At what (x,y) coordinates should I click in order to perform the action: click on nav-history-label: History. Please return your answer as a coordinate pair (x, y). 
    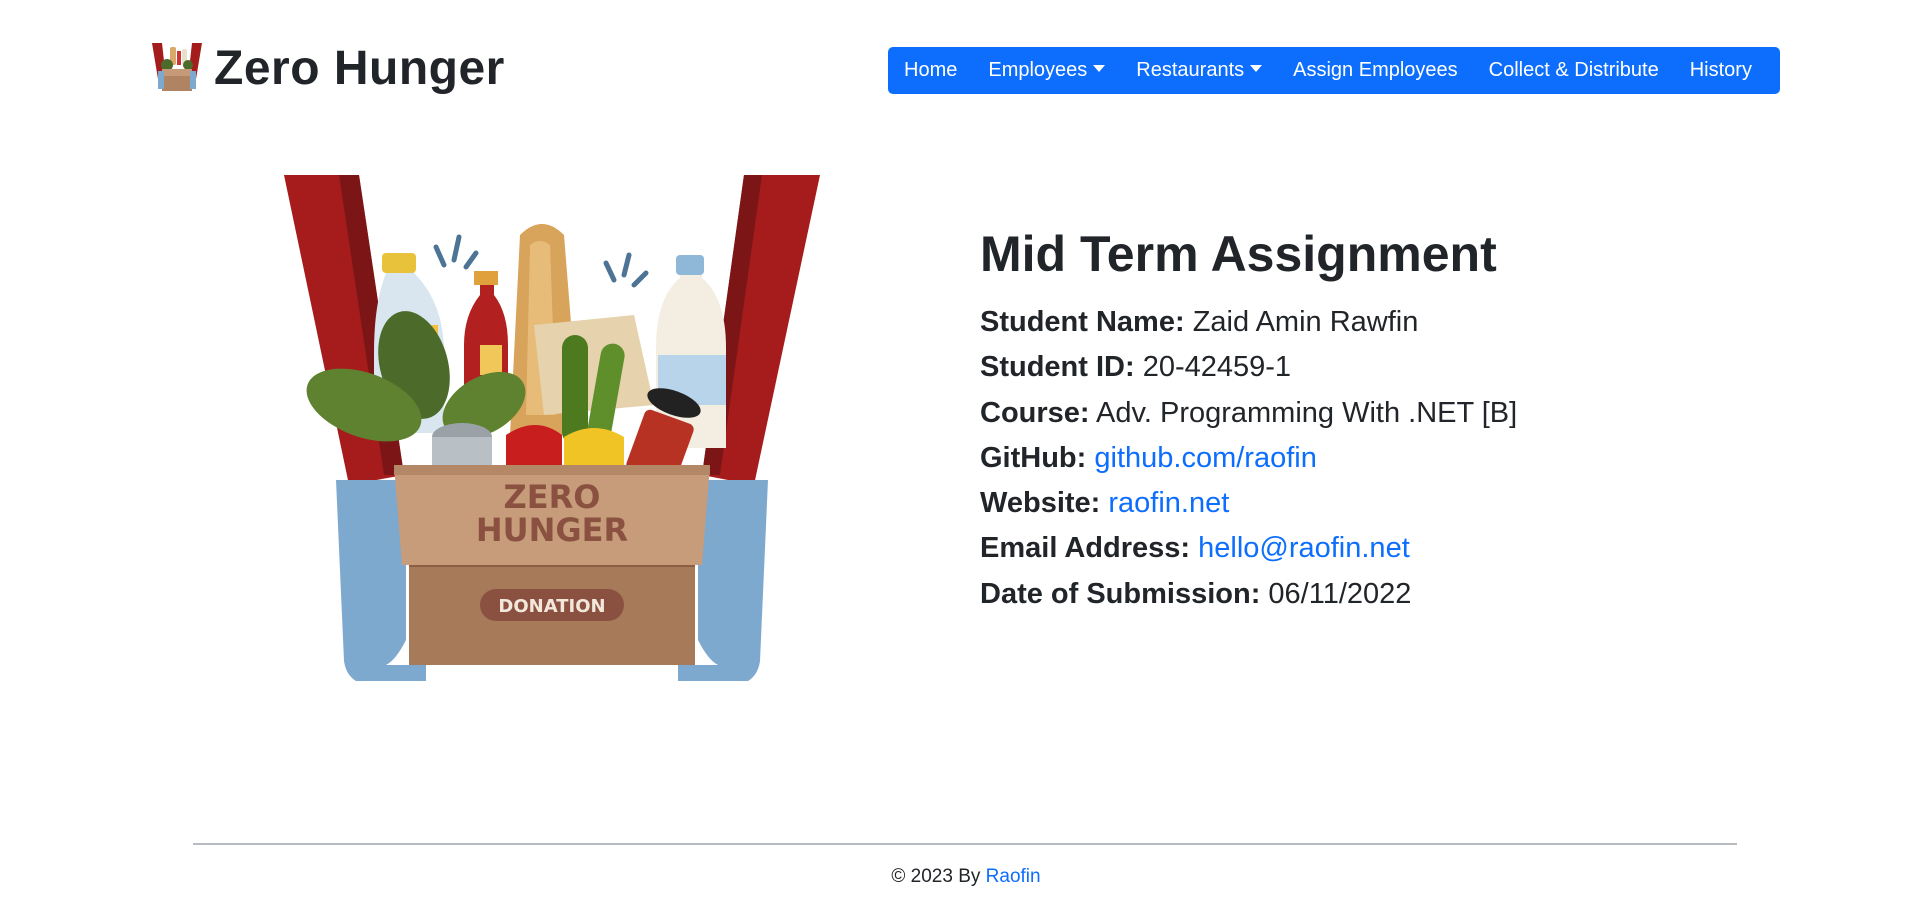
    Looking at the image, I should click on (1720, 70).